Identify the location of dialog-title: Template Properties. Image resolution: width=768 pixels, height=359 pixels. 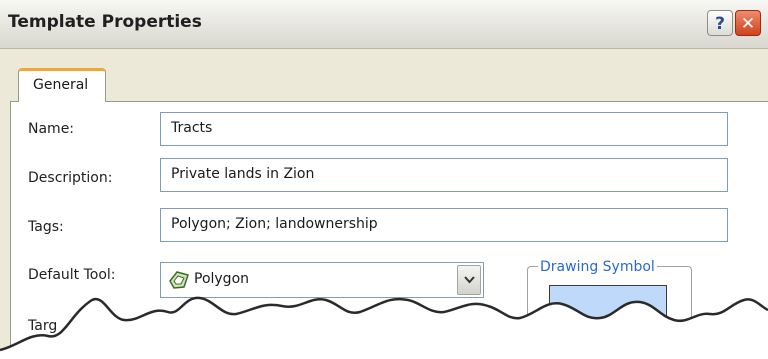
(105, 22).